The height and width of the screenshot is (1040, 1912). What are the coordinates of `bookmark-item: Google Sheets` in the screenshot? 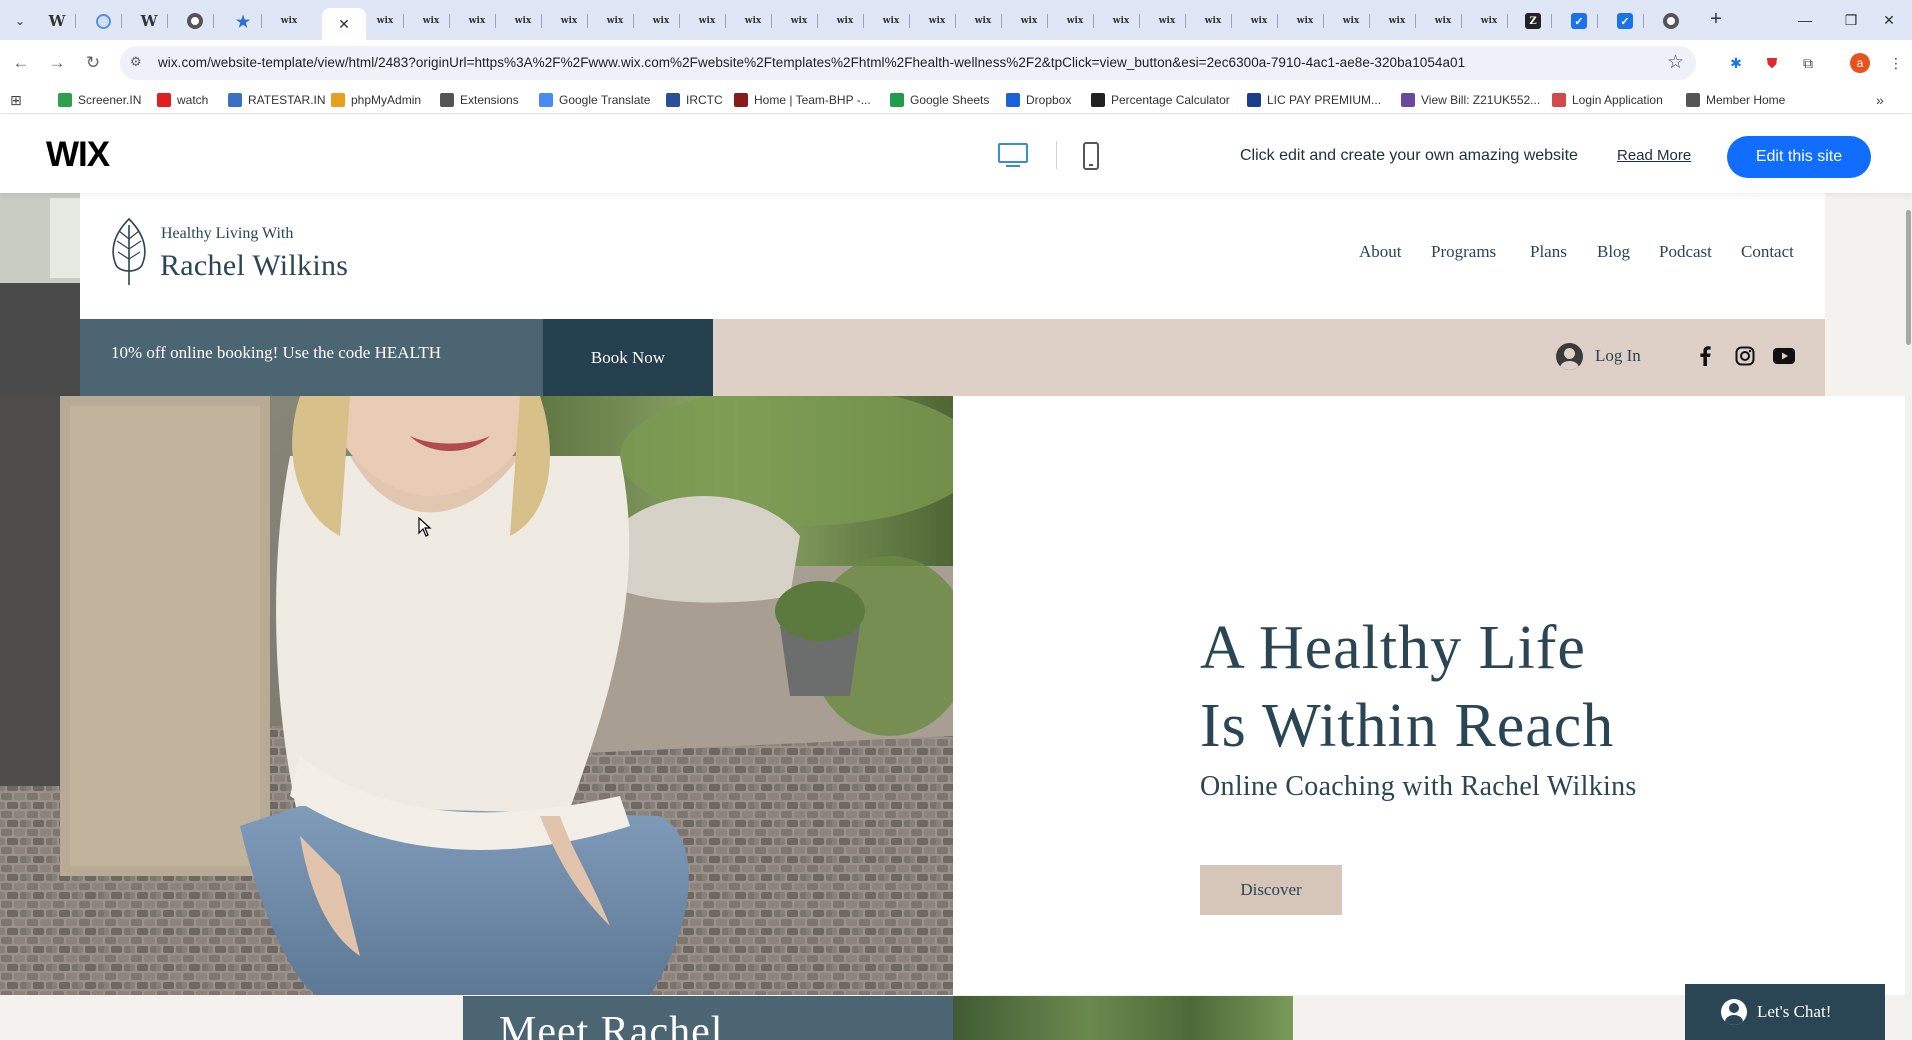 It's located at (939, 100).